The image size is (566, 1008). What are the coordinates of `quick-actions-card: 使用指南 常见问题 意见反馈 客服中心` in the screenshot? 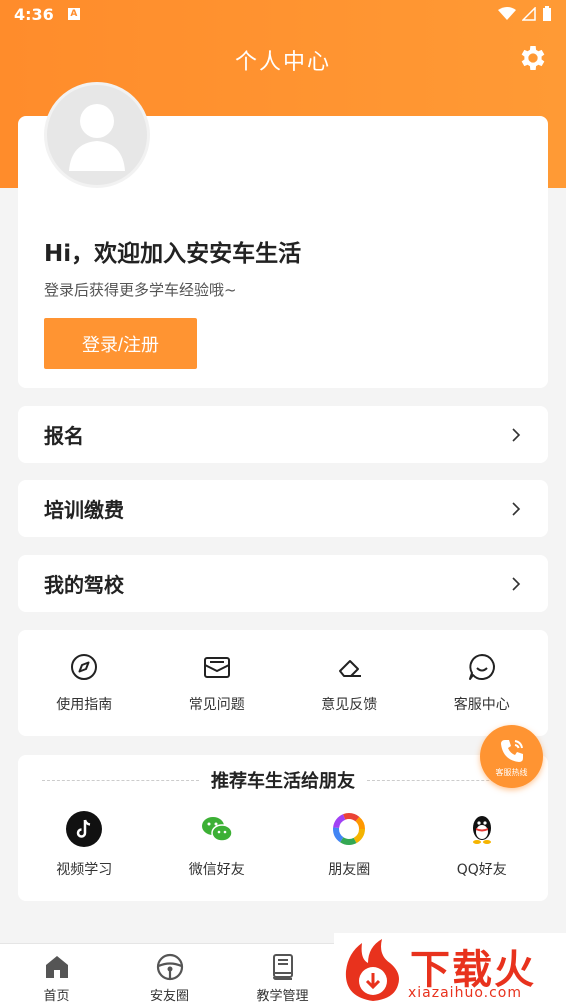 It's located at (283, 683).